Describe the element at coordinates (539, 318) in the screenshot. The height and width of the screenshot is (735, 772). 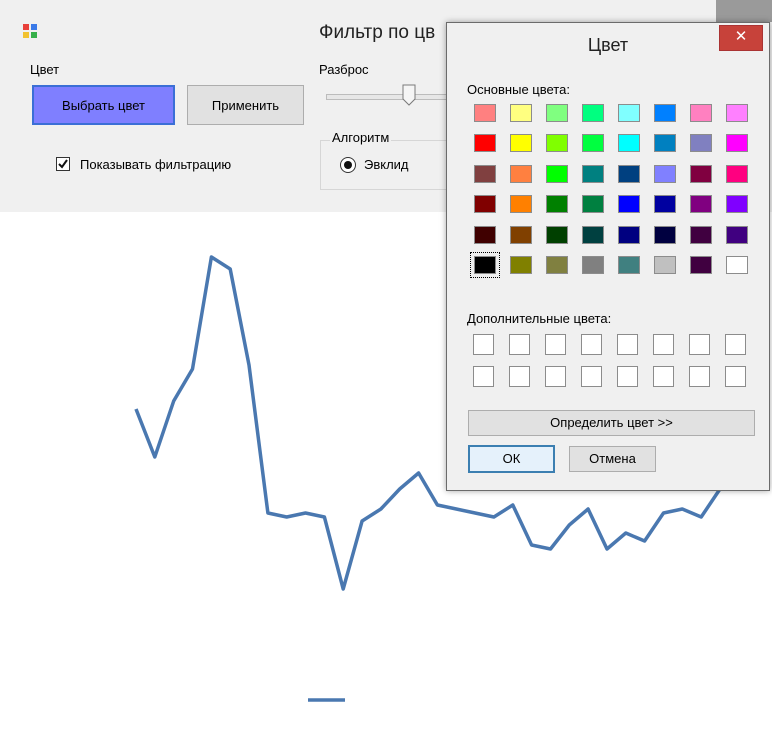
I see `custom-colors-label: Дополнительные цвета:` at that location.